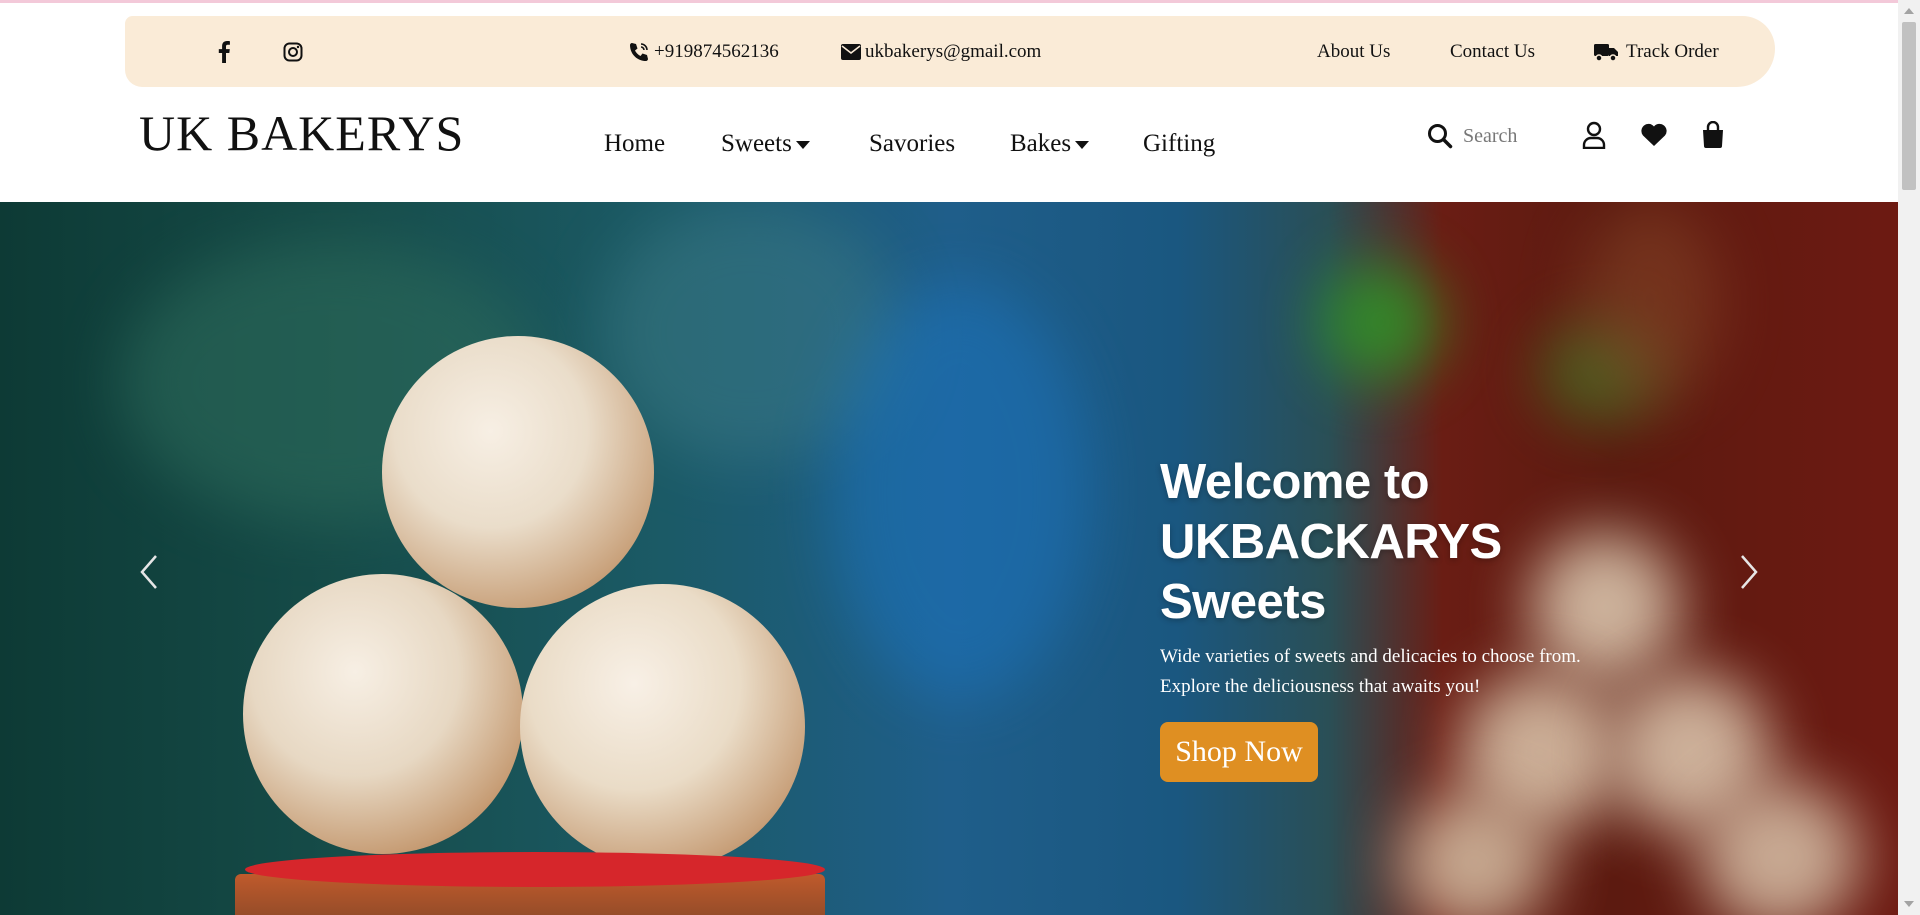 The image size is (1920, 915). I want to click on track-order-link: Track Order, so click(1656, 51).